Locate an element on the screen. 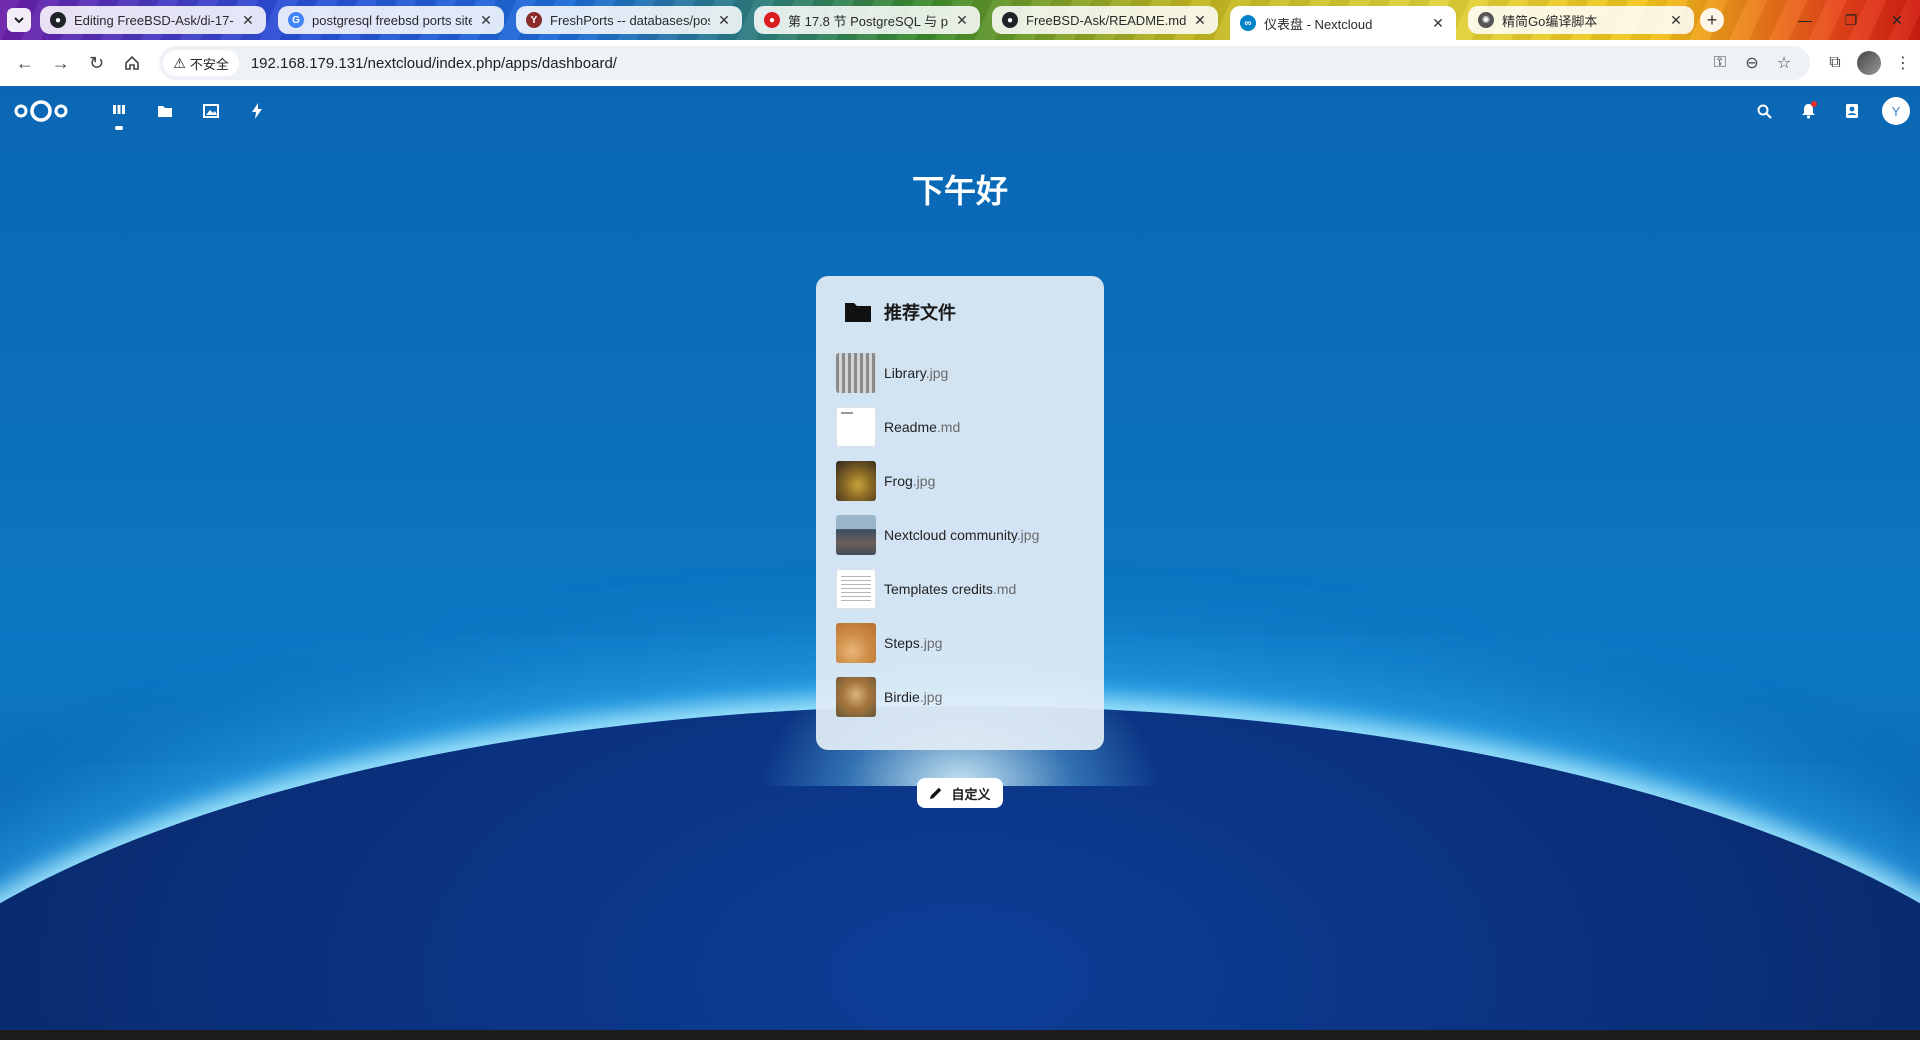 The height and width of the screenshot is (1040, 1920). tab-title: FreeBSD-Ask/README.md a is located at coordinates (1106, 20).